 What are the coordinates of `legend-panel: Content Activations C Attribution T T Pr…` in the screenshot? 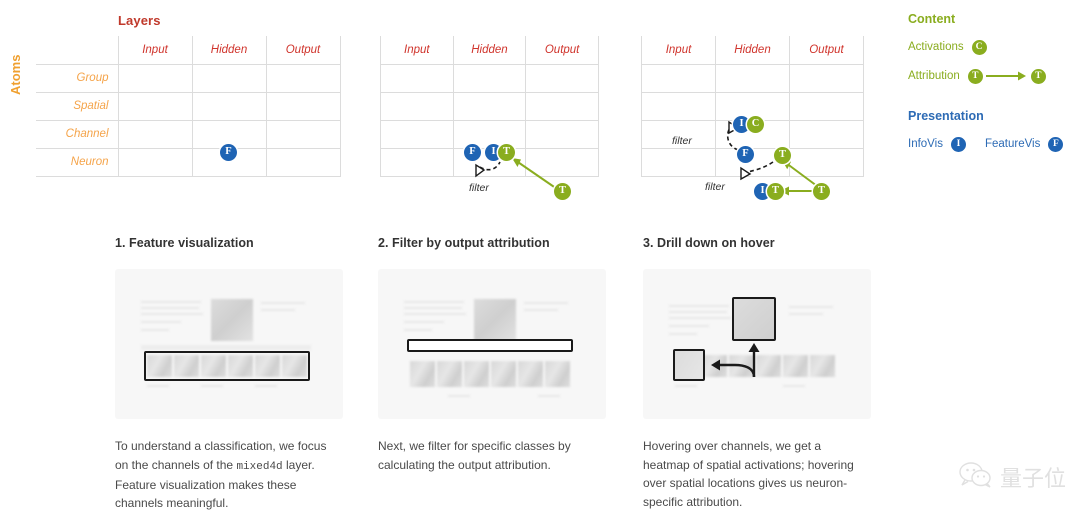 It's located at (991, 87).